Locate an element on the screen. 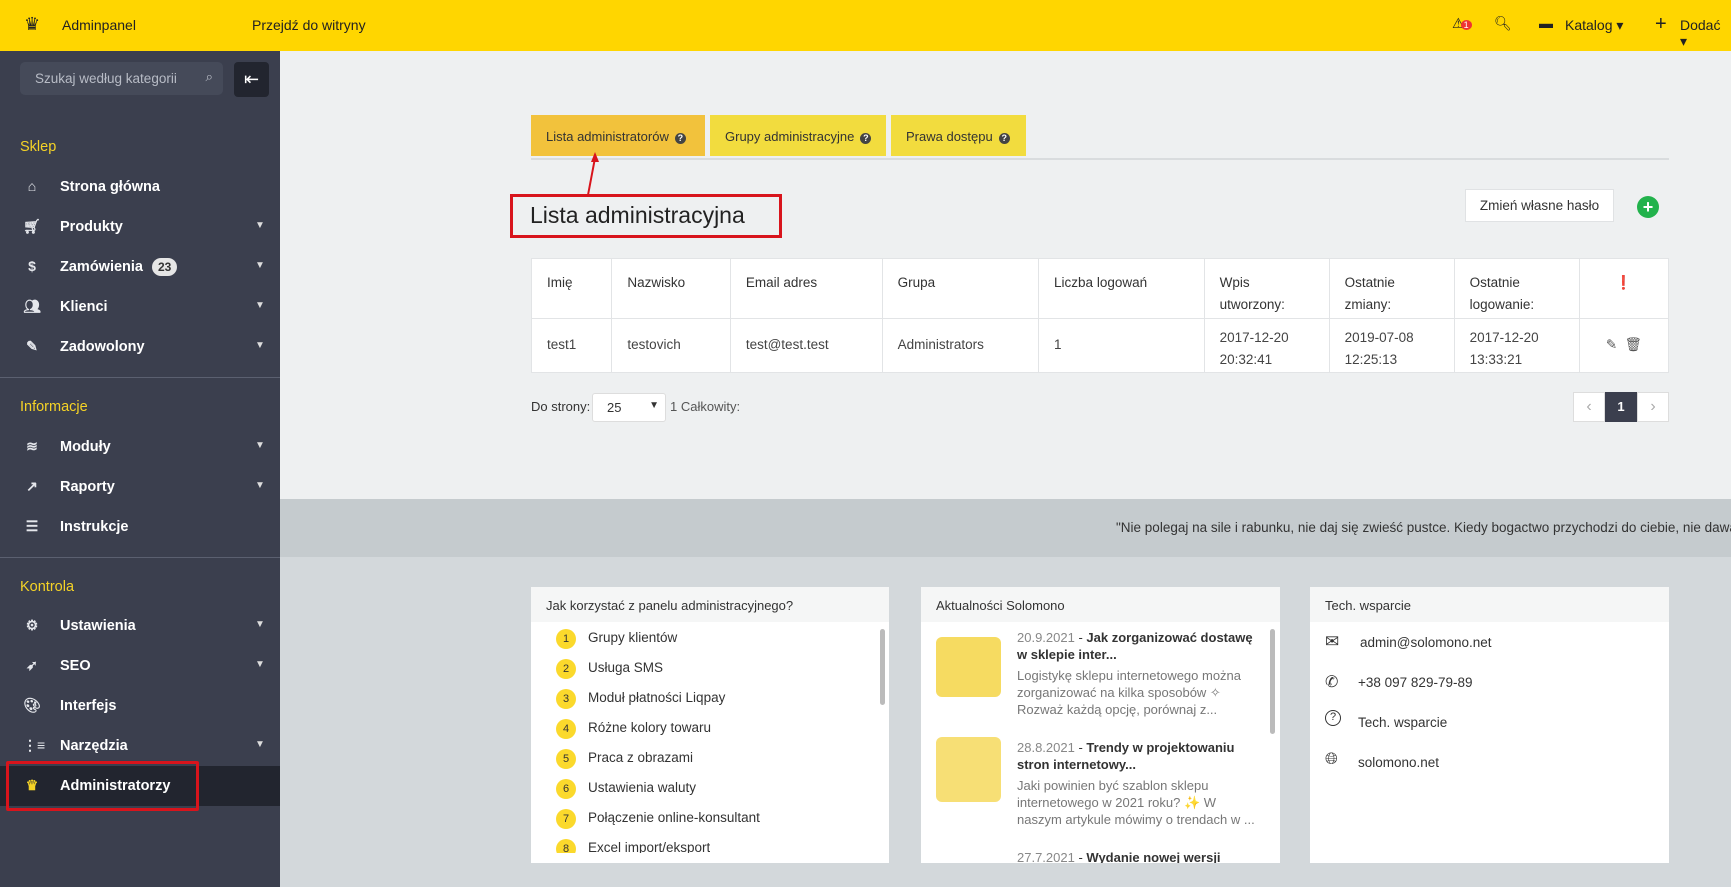 This screenshot has width=1731, height=887. category-search-input: Szukaj według kategorii ⌕ is located at coordinates (121, 78).